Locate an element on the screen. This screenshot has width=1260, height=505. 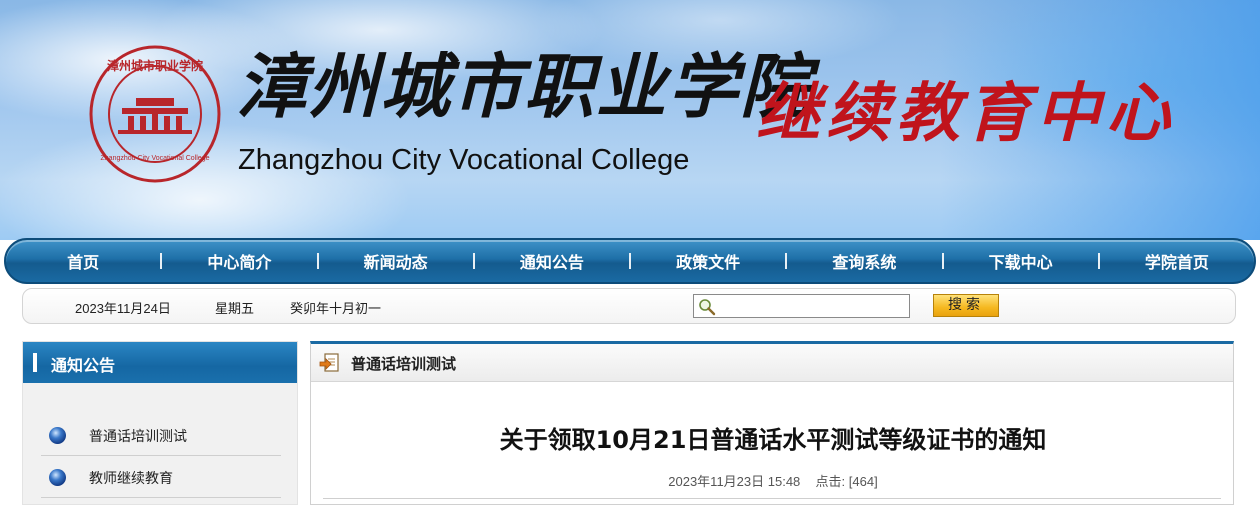
clicks-count: [464] is located at coordinates (863, 481).